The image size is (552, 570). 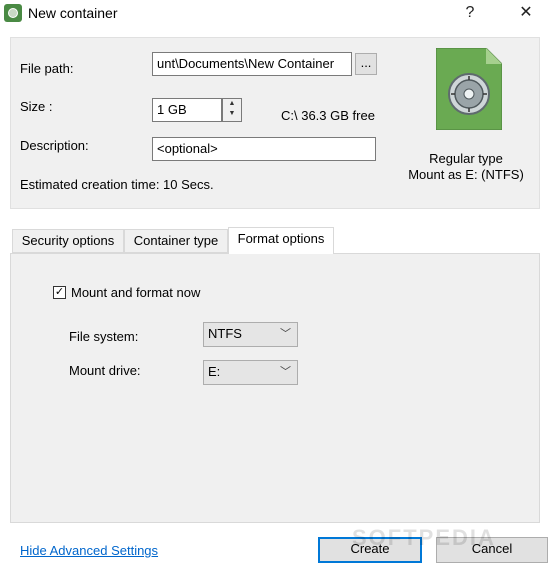 I want to click on mount-format-checkbox: ✓, so click(x=59, y=292).